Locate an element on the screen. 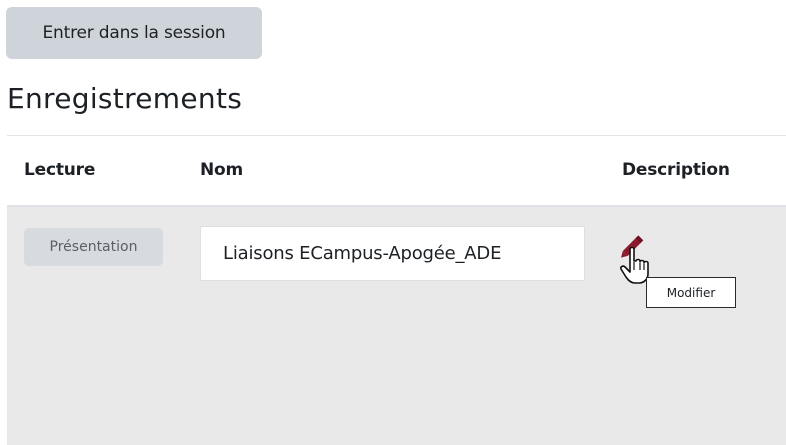  column-header-playback: Lecture is located at coordinates (60, 170).